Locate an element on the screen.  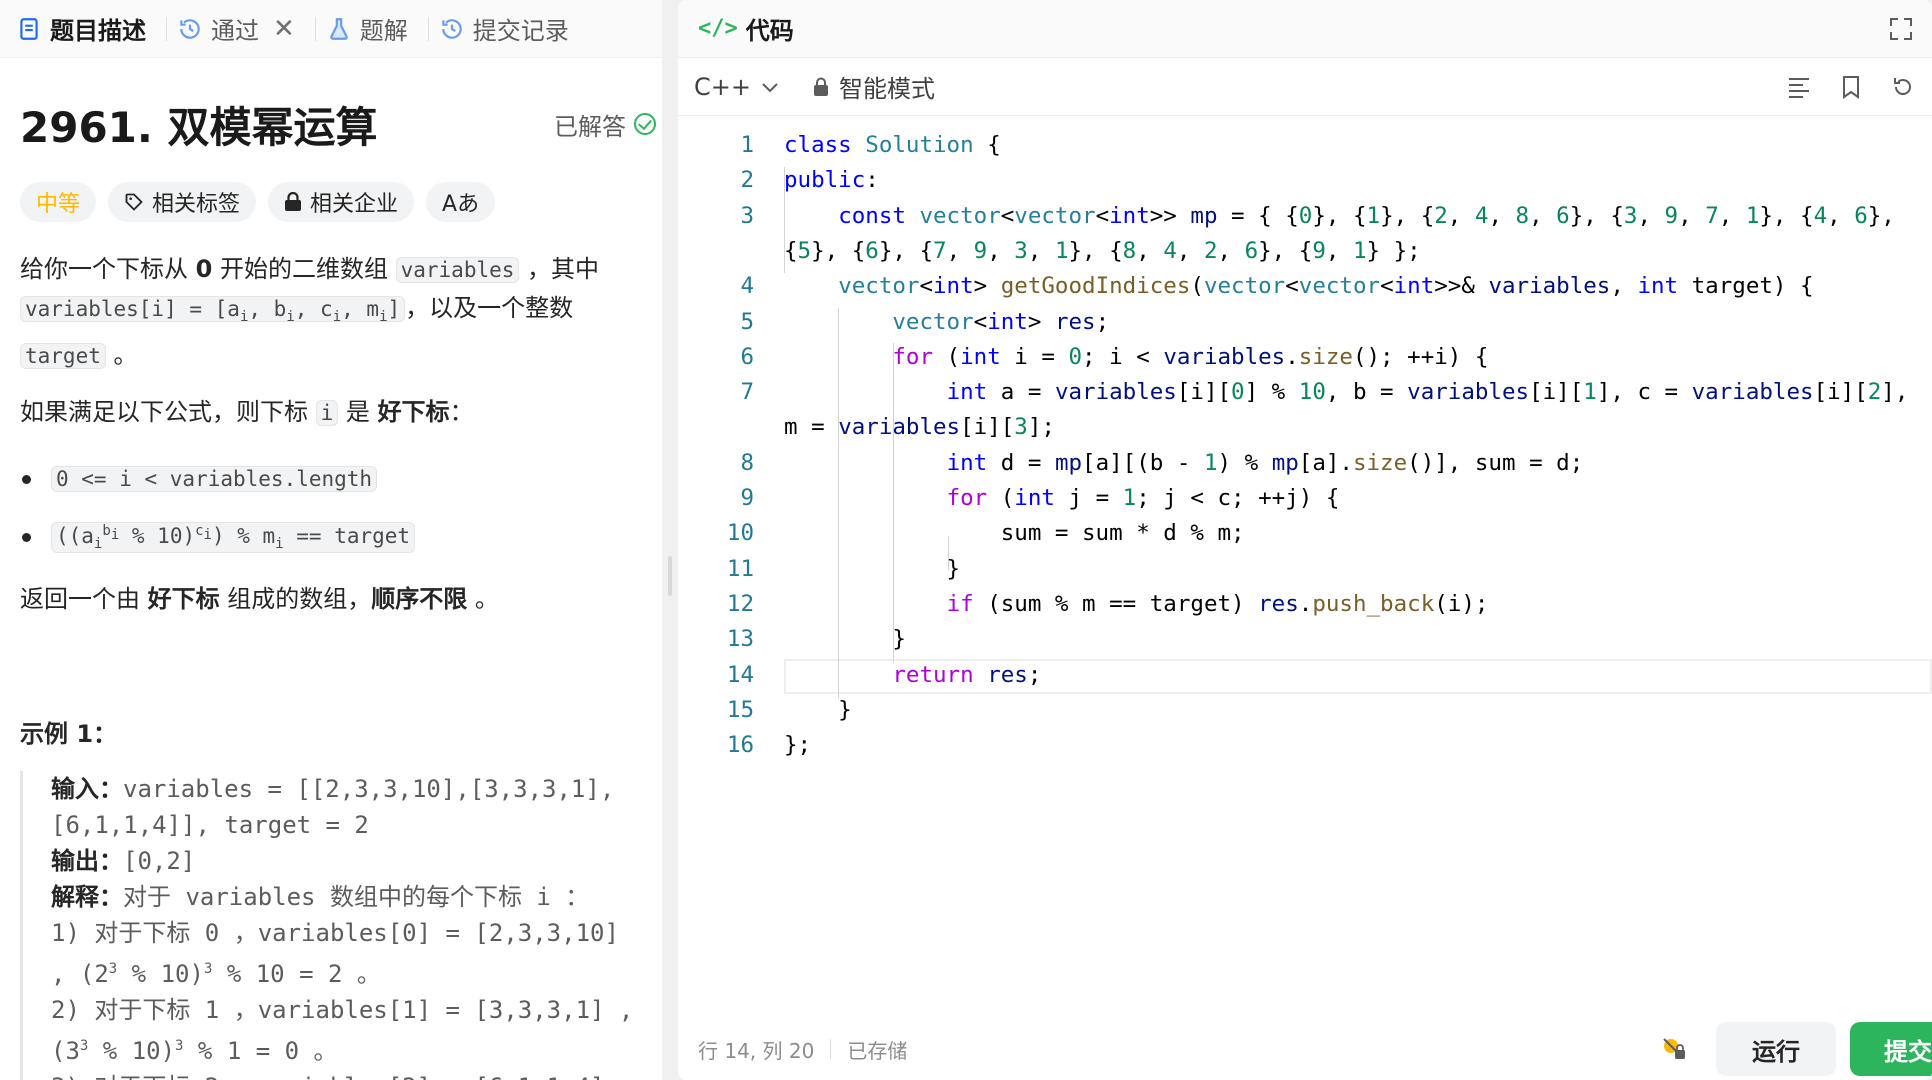
tab-description: 题目描述 is located at coordinates (86, 29).